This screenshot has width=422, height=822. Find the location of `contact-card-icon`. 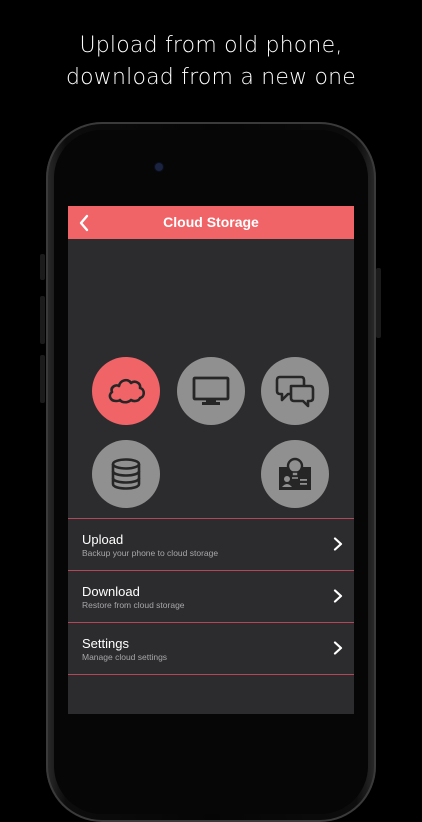

contact-card-icon is located at coordinates (295, 473).